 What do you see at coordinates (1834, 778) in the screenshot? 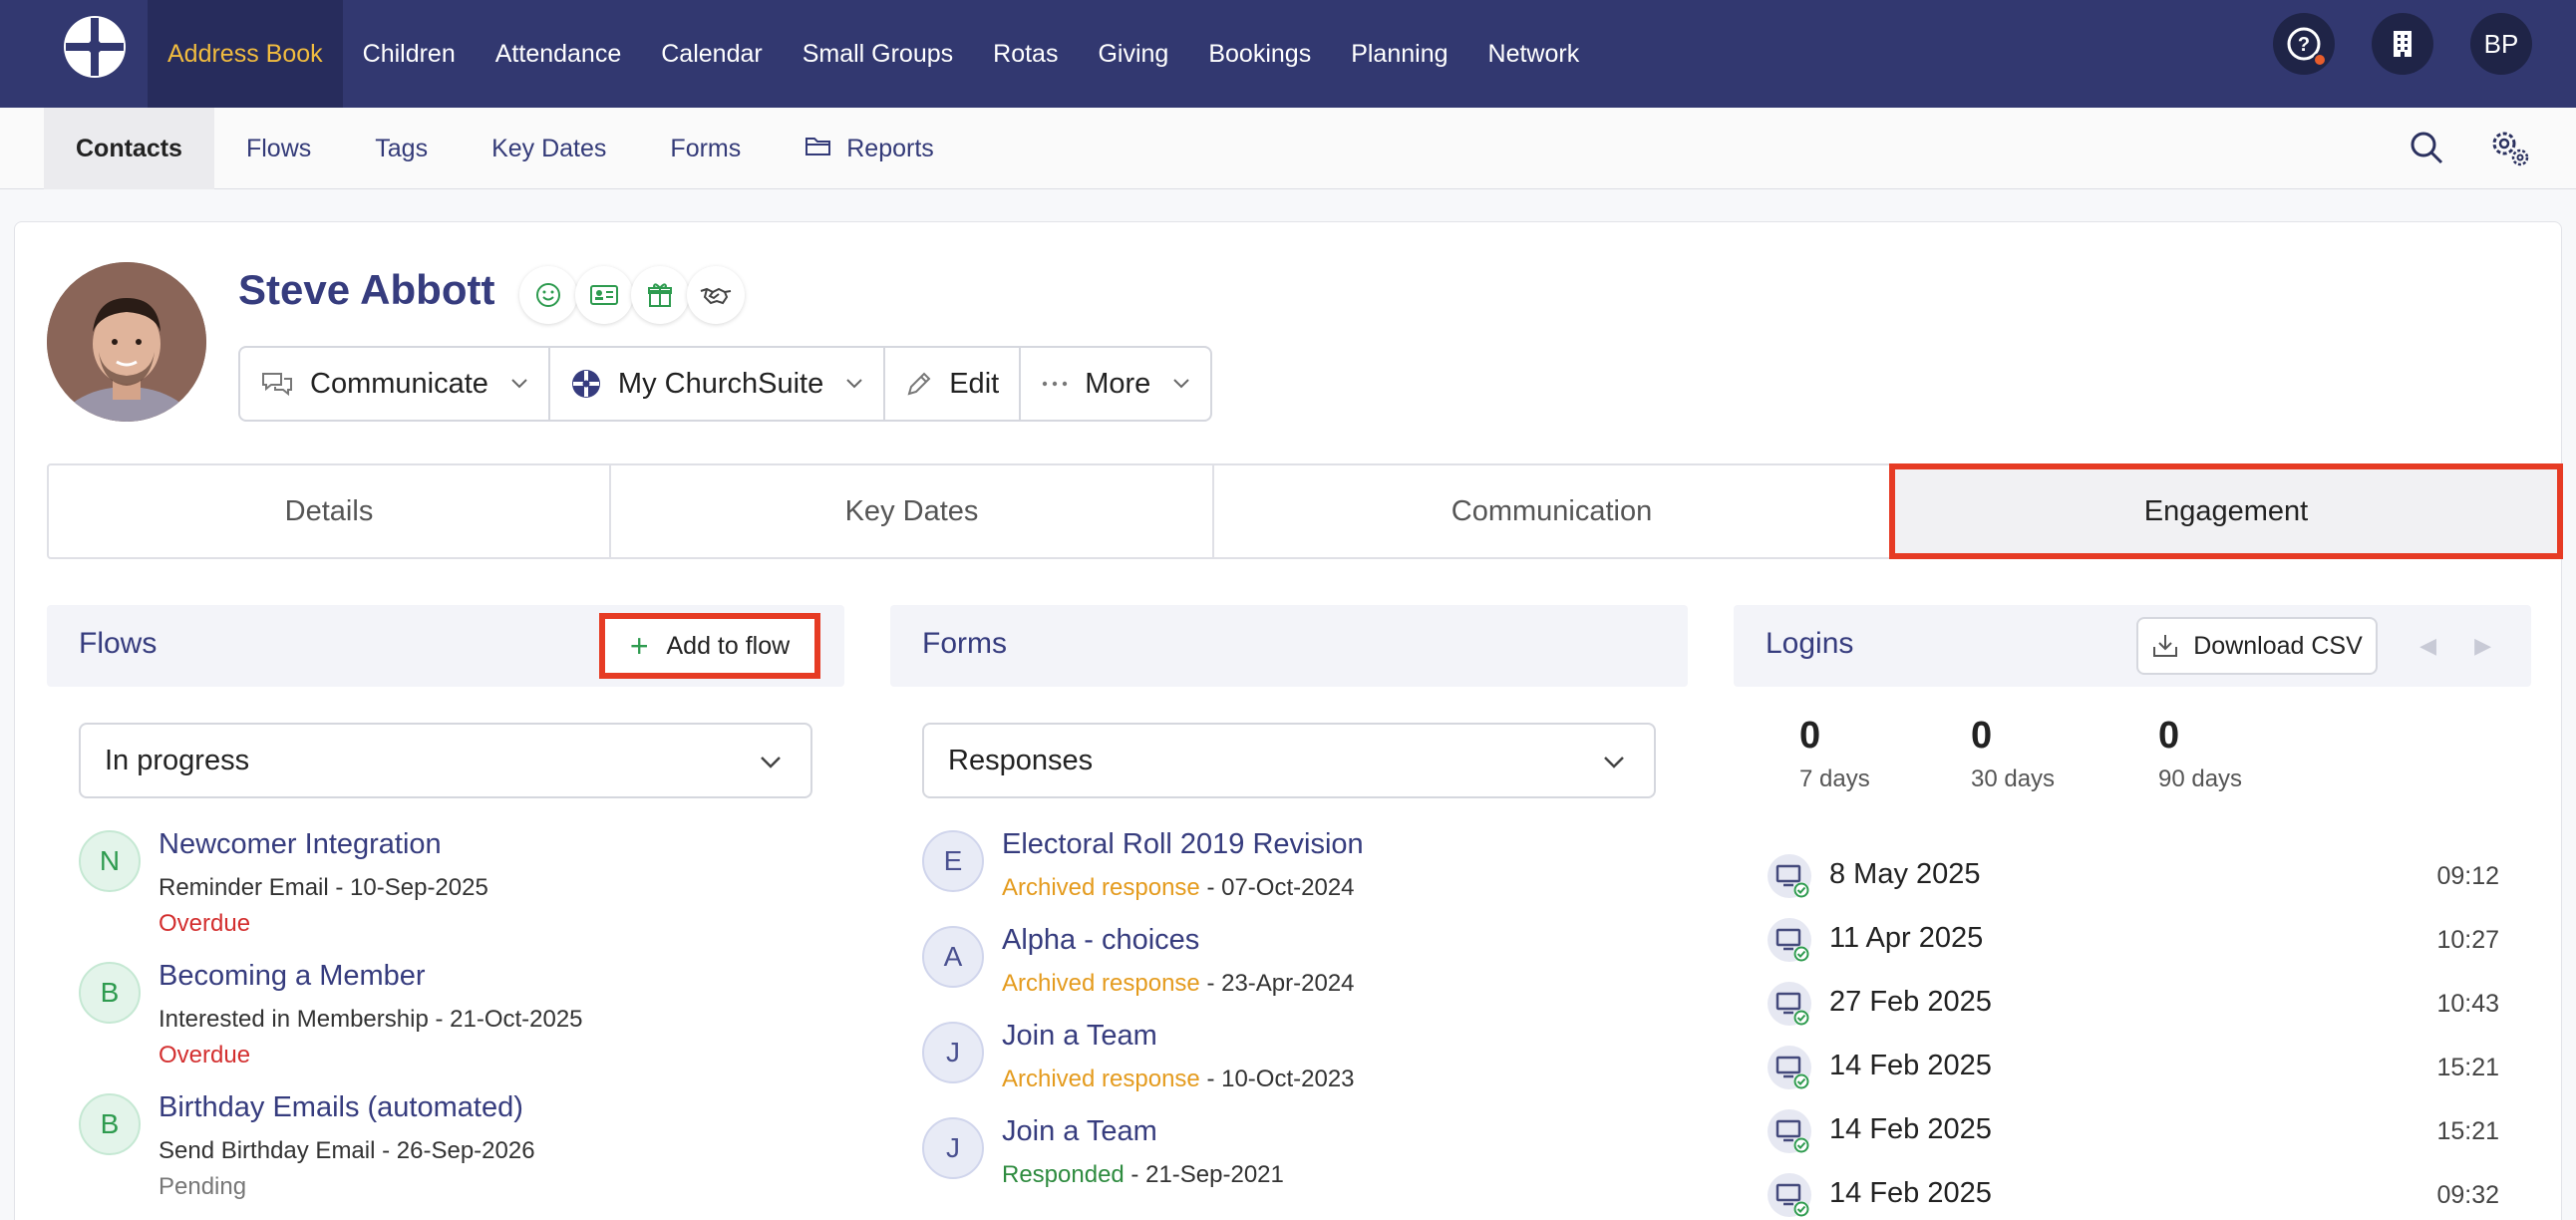
I see `stat-label: 7 days` at bounding box center [1834, 778].